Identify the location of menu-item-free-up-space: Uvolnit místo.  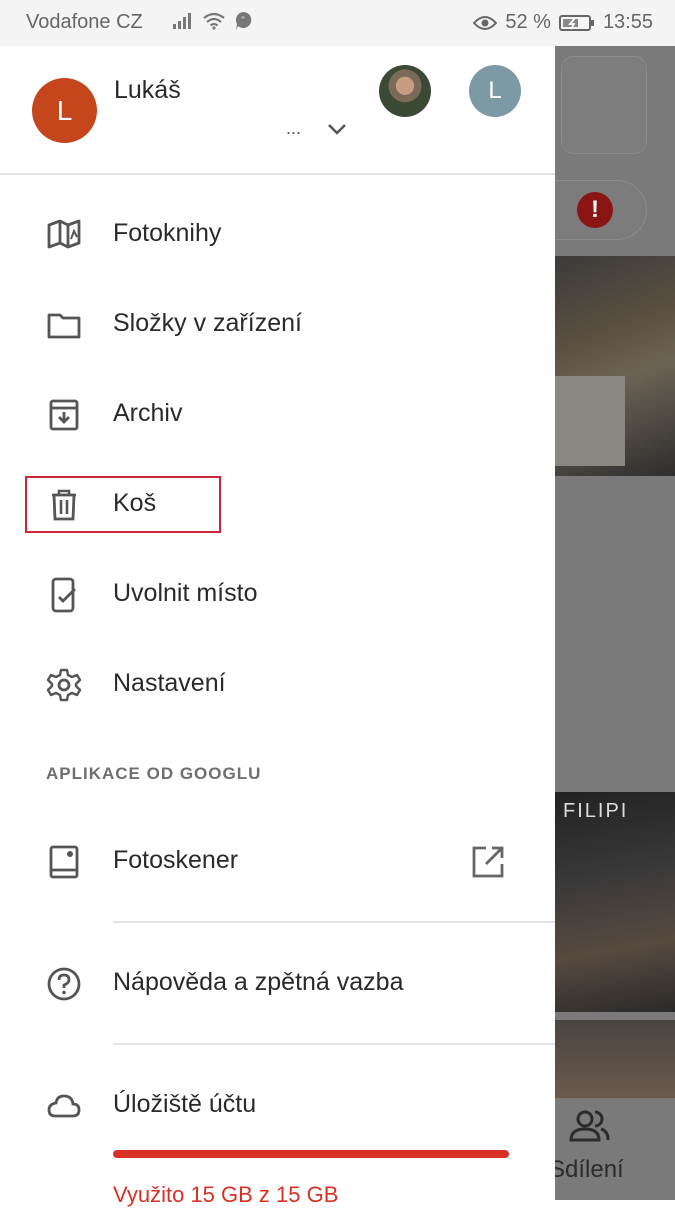
(277, 595).